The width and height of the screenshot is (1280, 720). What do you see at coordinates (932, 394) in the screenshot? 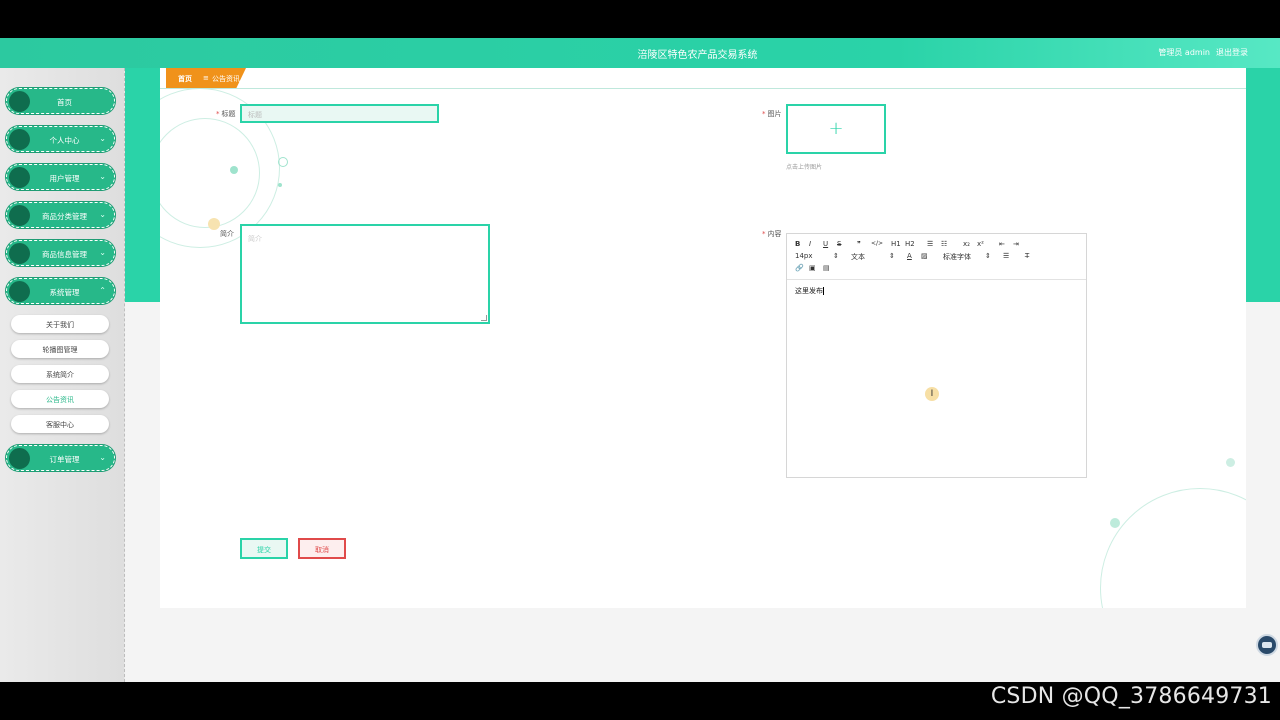
I see `ibeam-cursor-icon: I` at bounding box center [932, 394].